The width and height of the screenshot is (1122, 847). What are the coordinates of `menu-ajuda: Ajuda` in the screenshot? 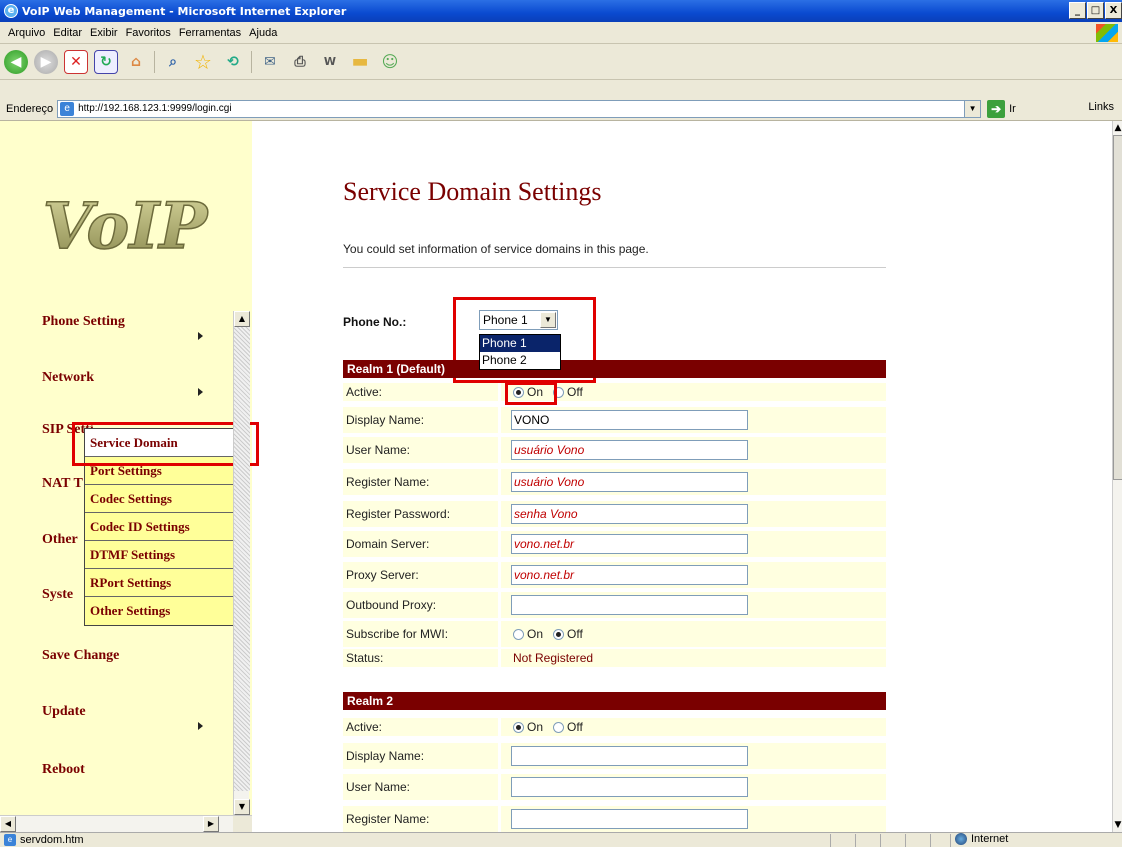 It's located at (263, 33).